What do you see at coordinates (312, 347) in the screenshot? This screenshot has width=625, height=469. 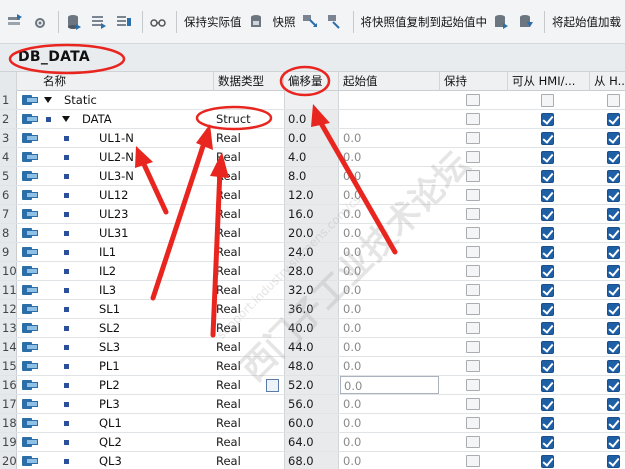 I see `table-row: 14 SL3 Real 44.0 0.0` at bounding box center [312, 347].